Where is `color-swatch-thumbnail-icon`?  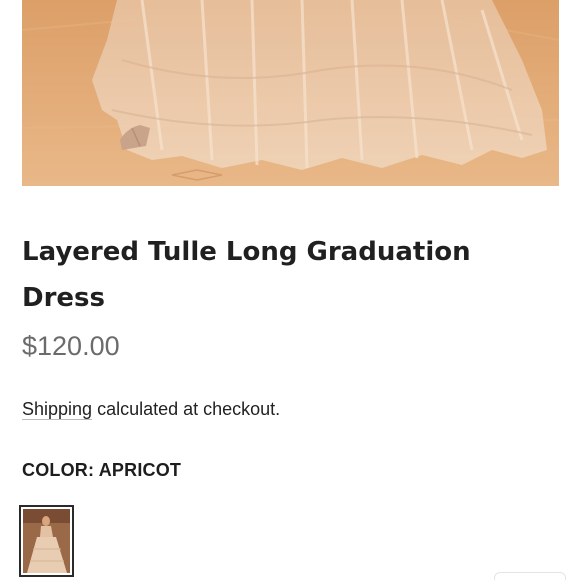
color-swatch-thumbnail-icon is located at coordinates (46, 541).